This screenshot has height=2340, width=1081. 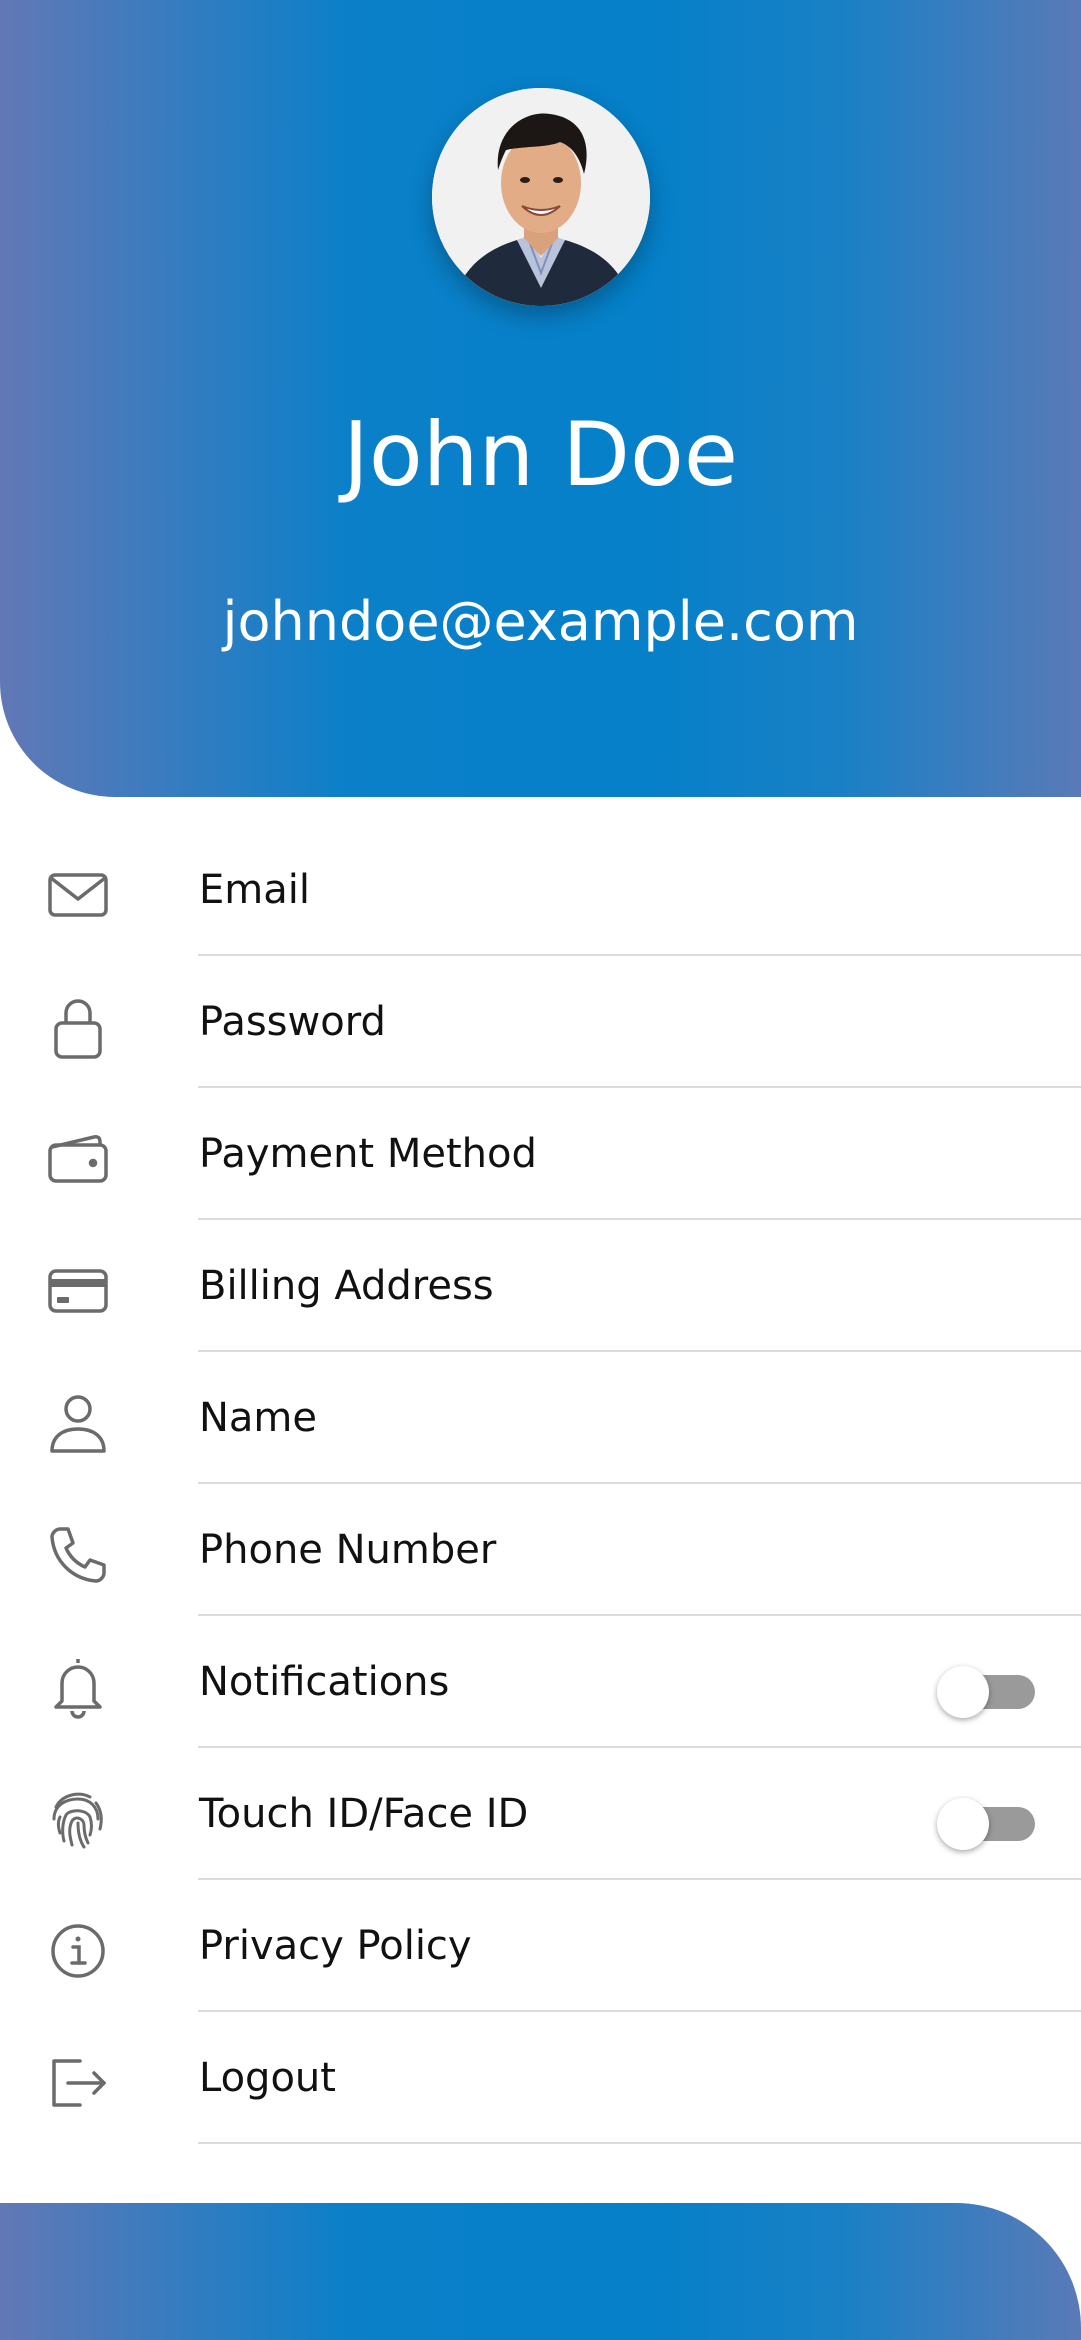 What do you see at coordinates (78, 1027) in the screenshot?
I see `lock-icon` at bounding box center [78, 1027].